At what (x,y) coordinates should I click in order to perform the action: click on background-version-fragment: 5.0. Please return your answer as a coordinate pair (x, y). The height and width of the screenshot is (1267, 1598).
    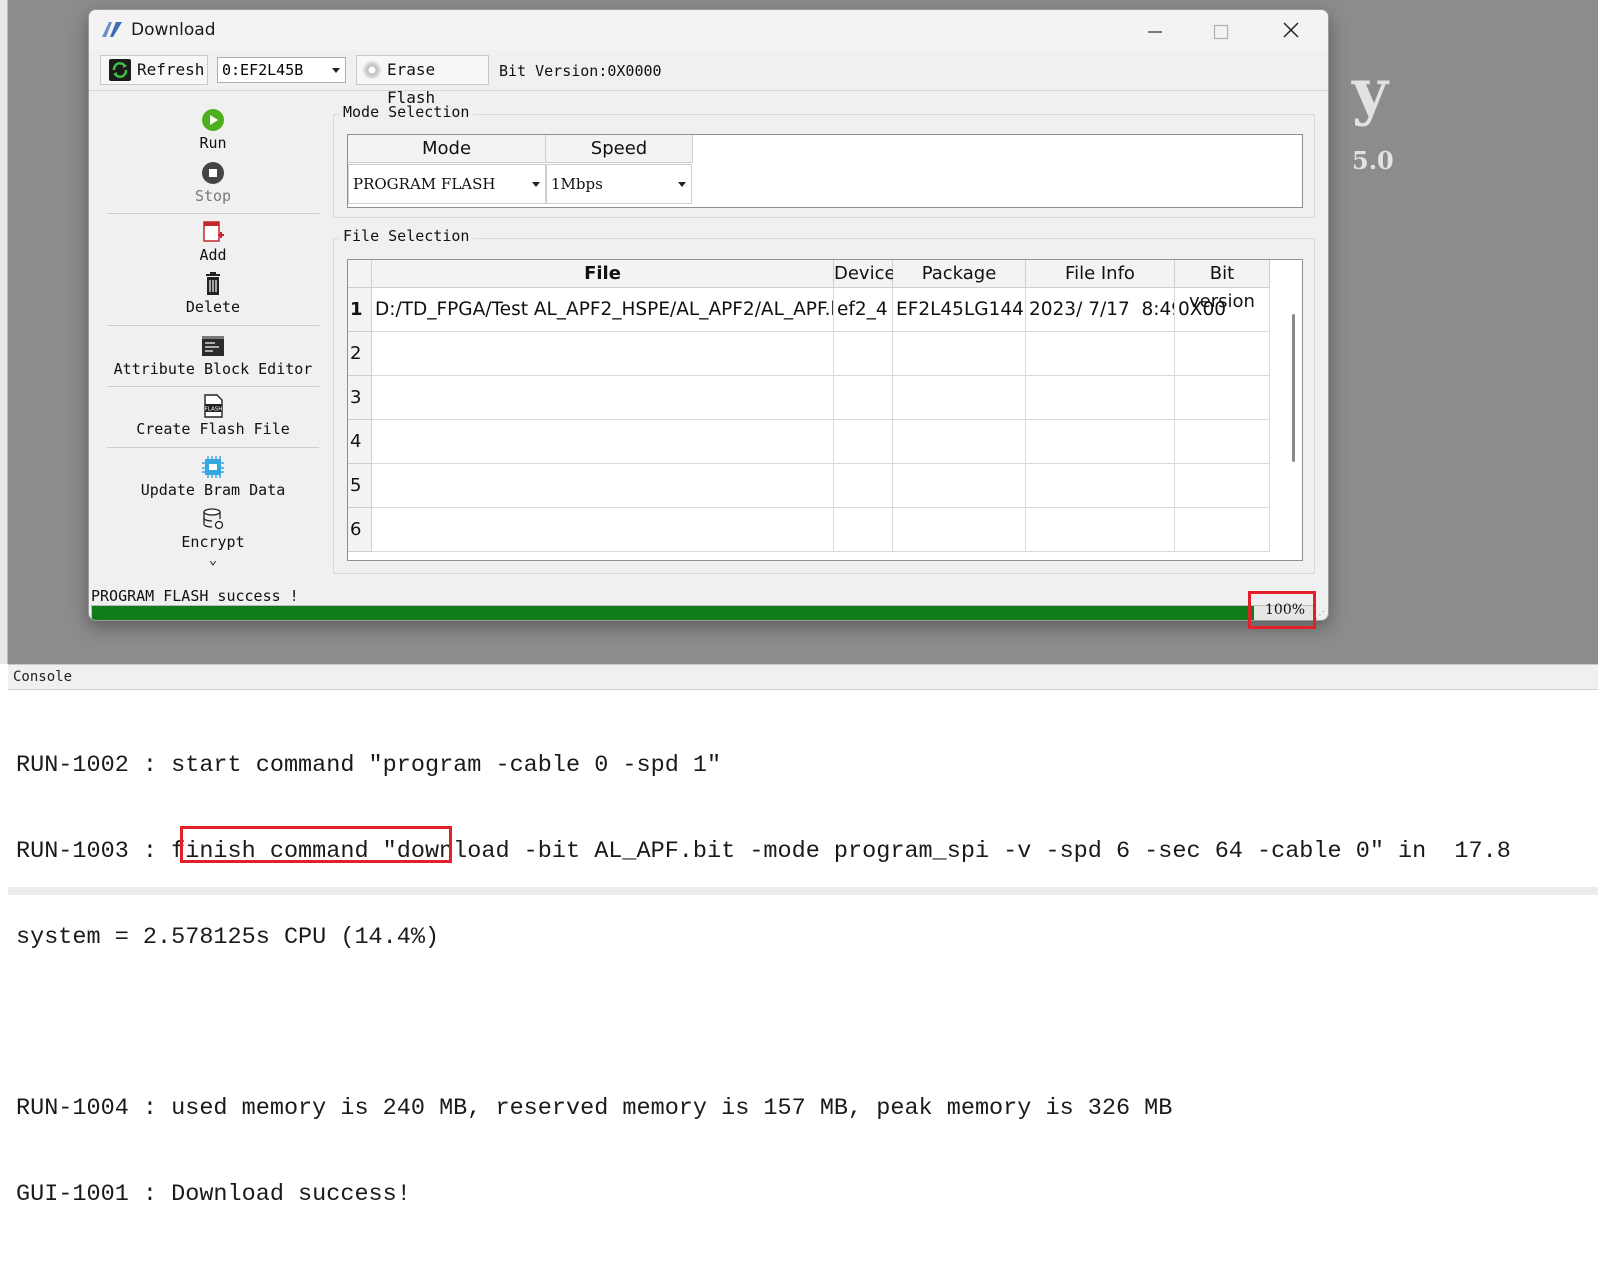
    Looking at the image, I should click on (1373, 160).